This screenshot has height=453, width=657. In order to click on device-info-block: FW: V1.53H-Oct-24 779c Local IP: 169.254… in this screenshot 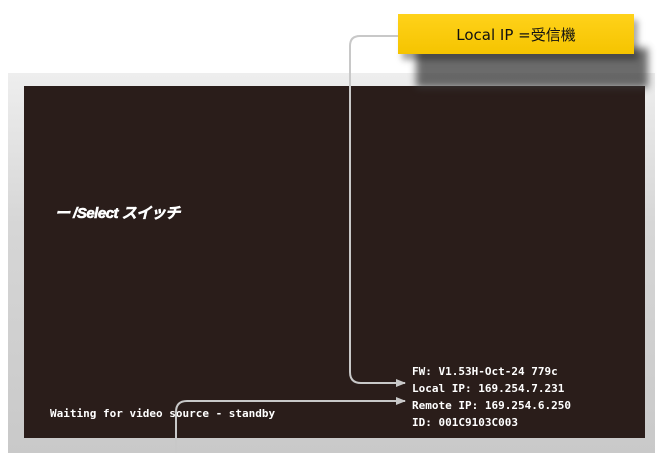, I will do `click(491, 397)`.